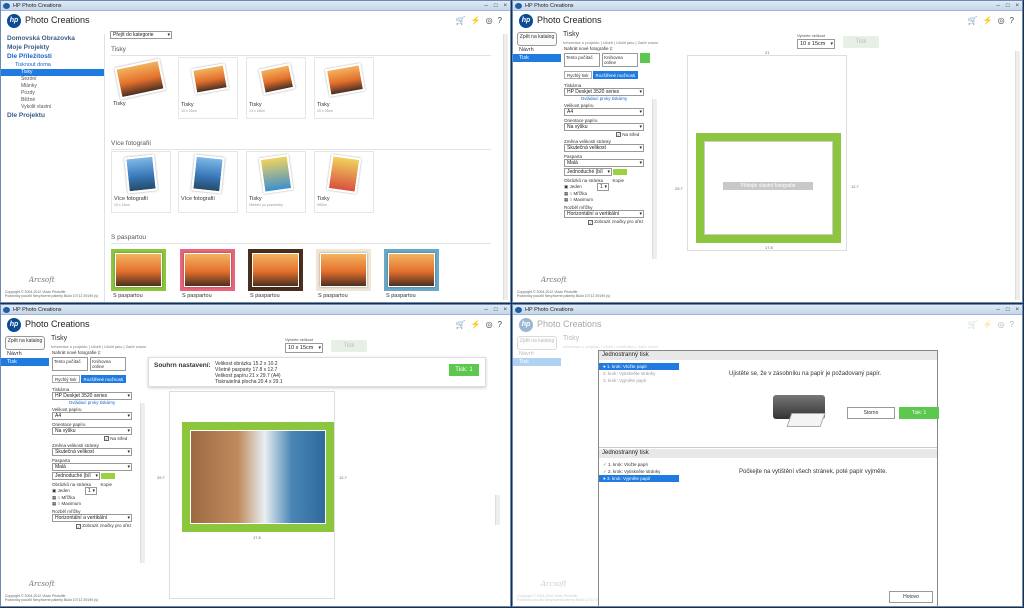  What do you see at coordinates (276, 88) in the screenshot?
I see `card-prints-3: Tisky 13 x 18cm` at bounding box center [276, 88].